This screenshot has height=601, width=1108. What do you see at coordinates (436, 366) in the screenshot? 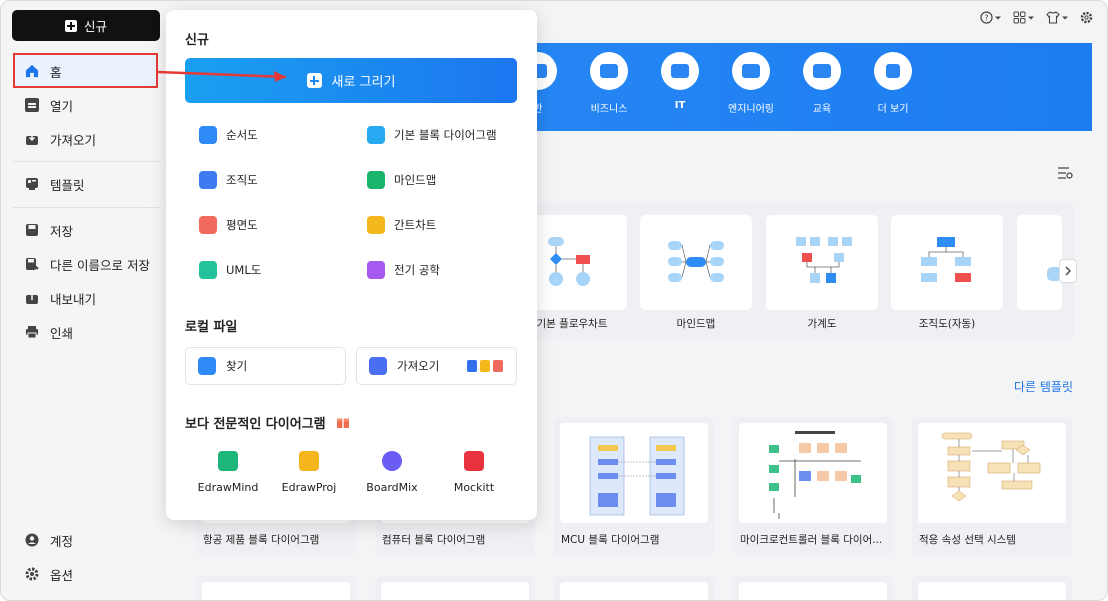
I see `import-file-button: 가져오기` at bounding box center [436, 366].